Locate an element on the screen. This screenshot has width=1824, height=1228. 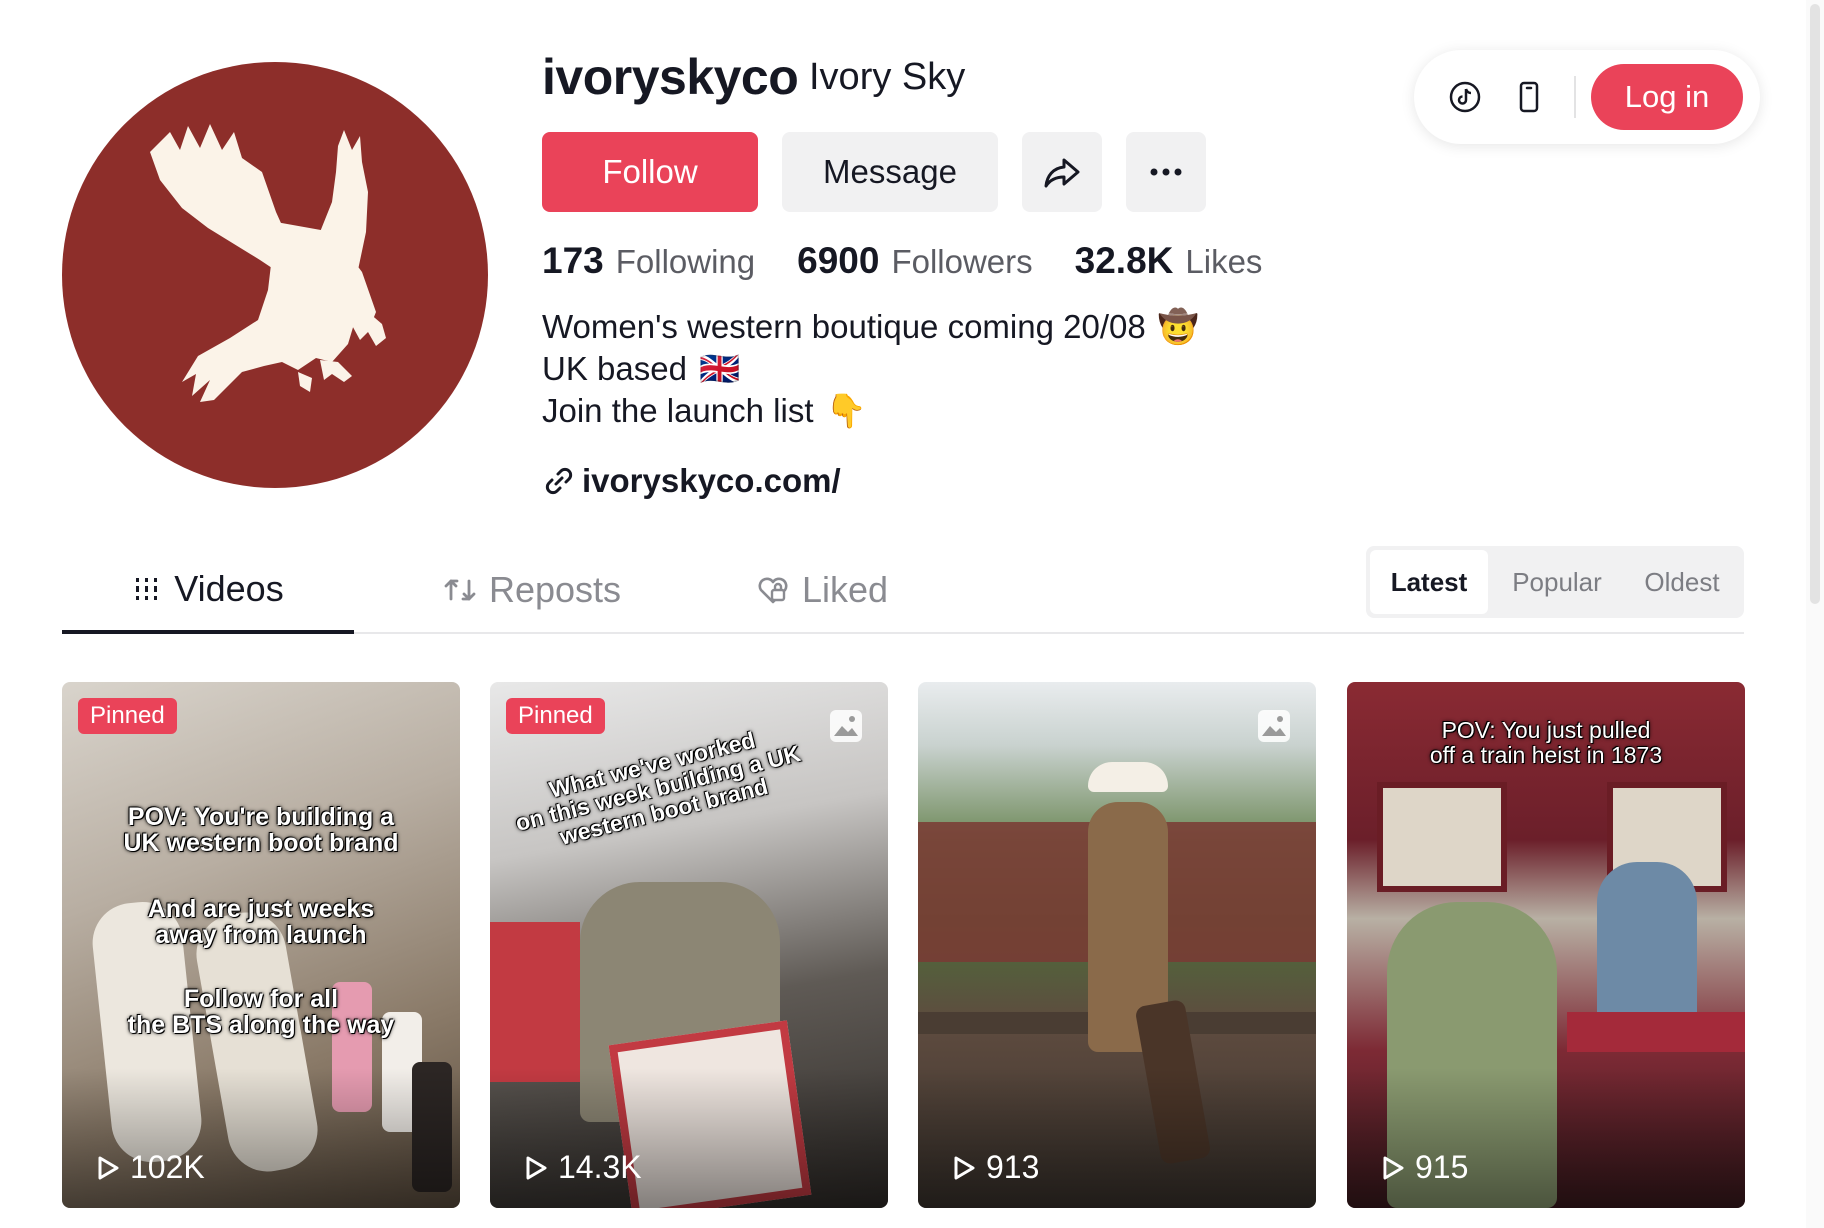
stat-value: 173 is located at coordinates (573, 260).